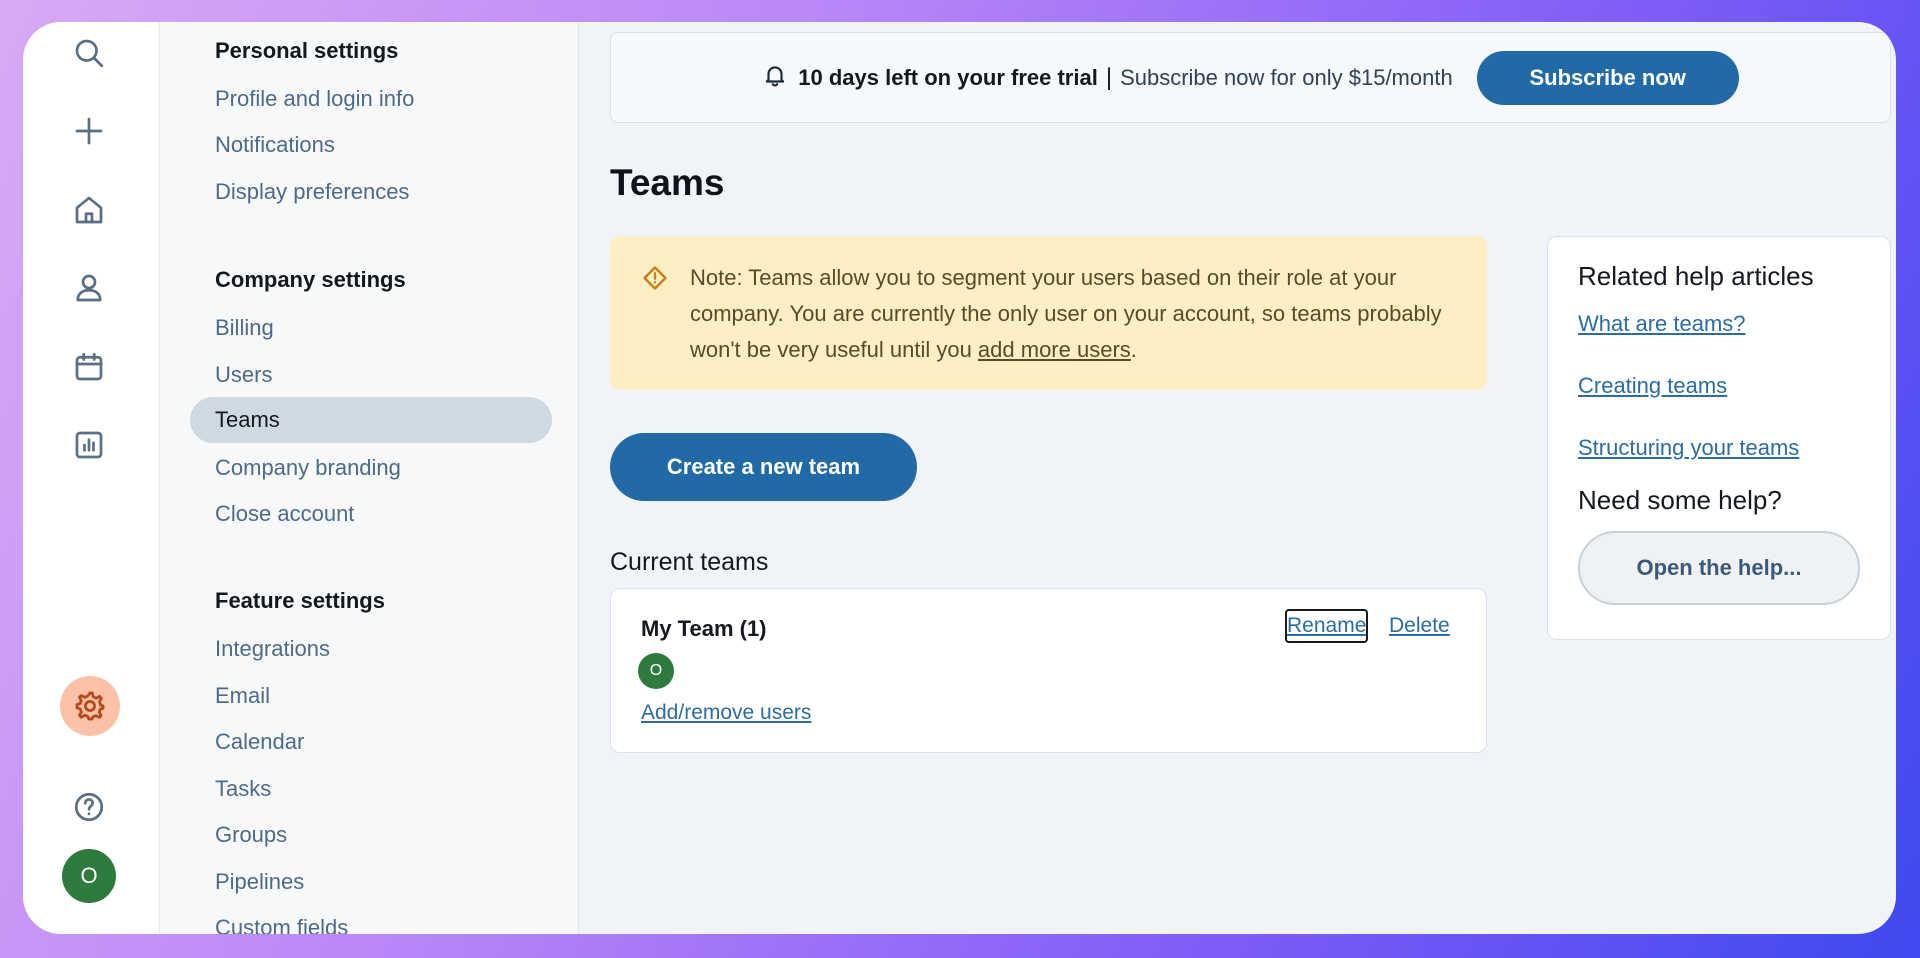  I want to click on nav-item-billing: Billing, so click(244, 328).